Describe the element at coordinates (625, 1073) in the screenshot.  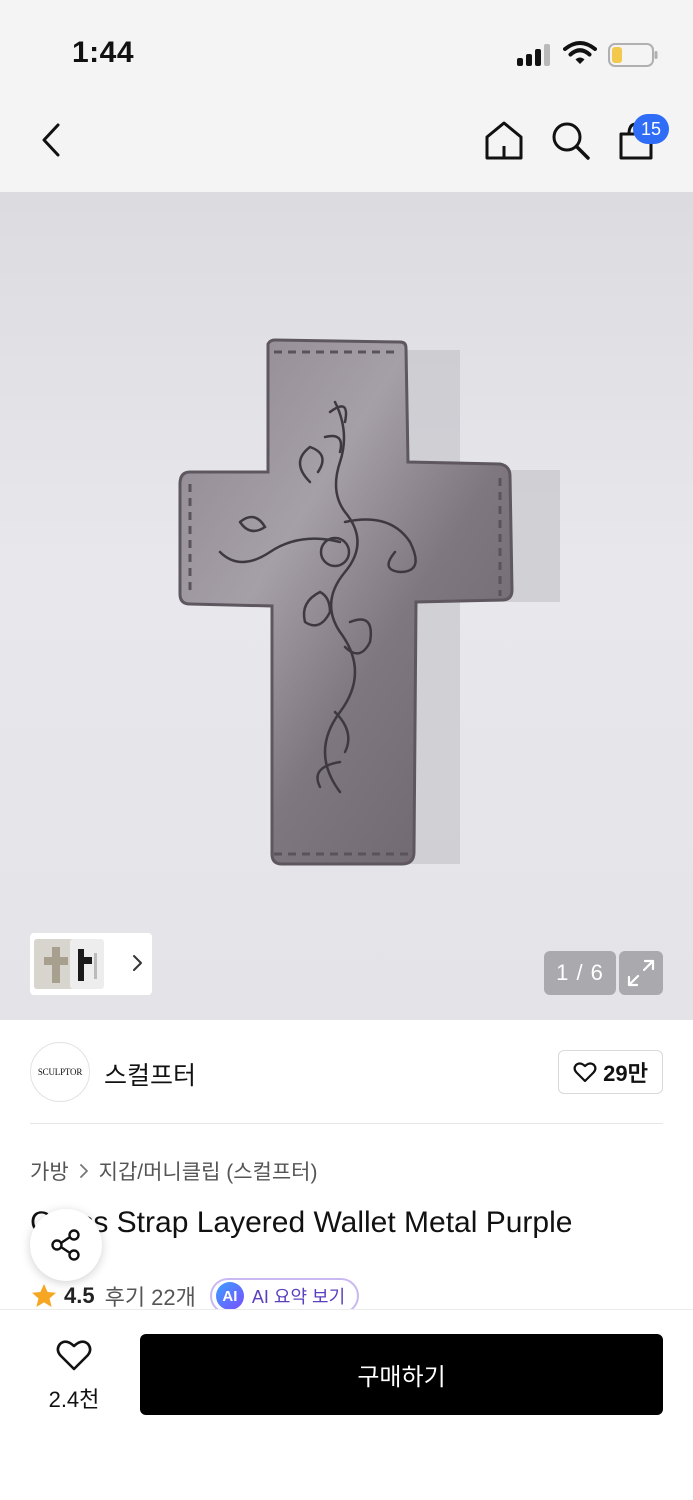
I see `brand-like-count: 29만` at that location.